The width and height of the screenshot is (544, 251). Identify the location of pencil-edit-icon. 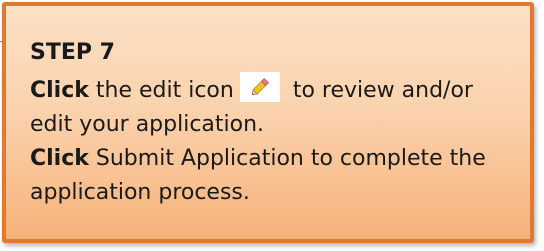
(260, 86).